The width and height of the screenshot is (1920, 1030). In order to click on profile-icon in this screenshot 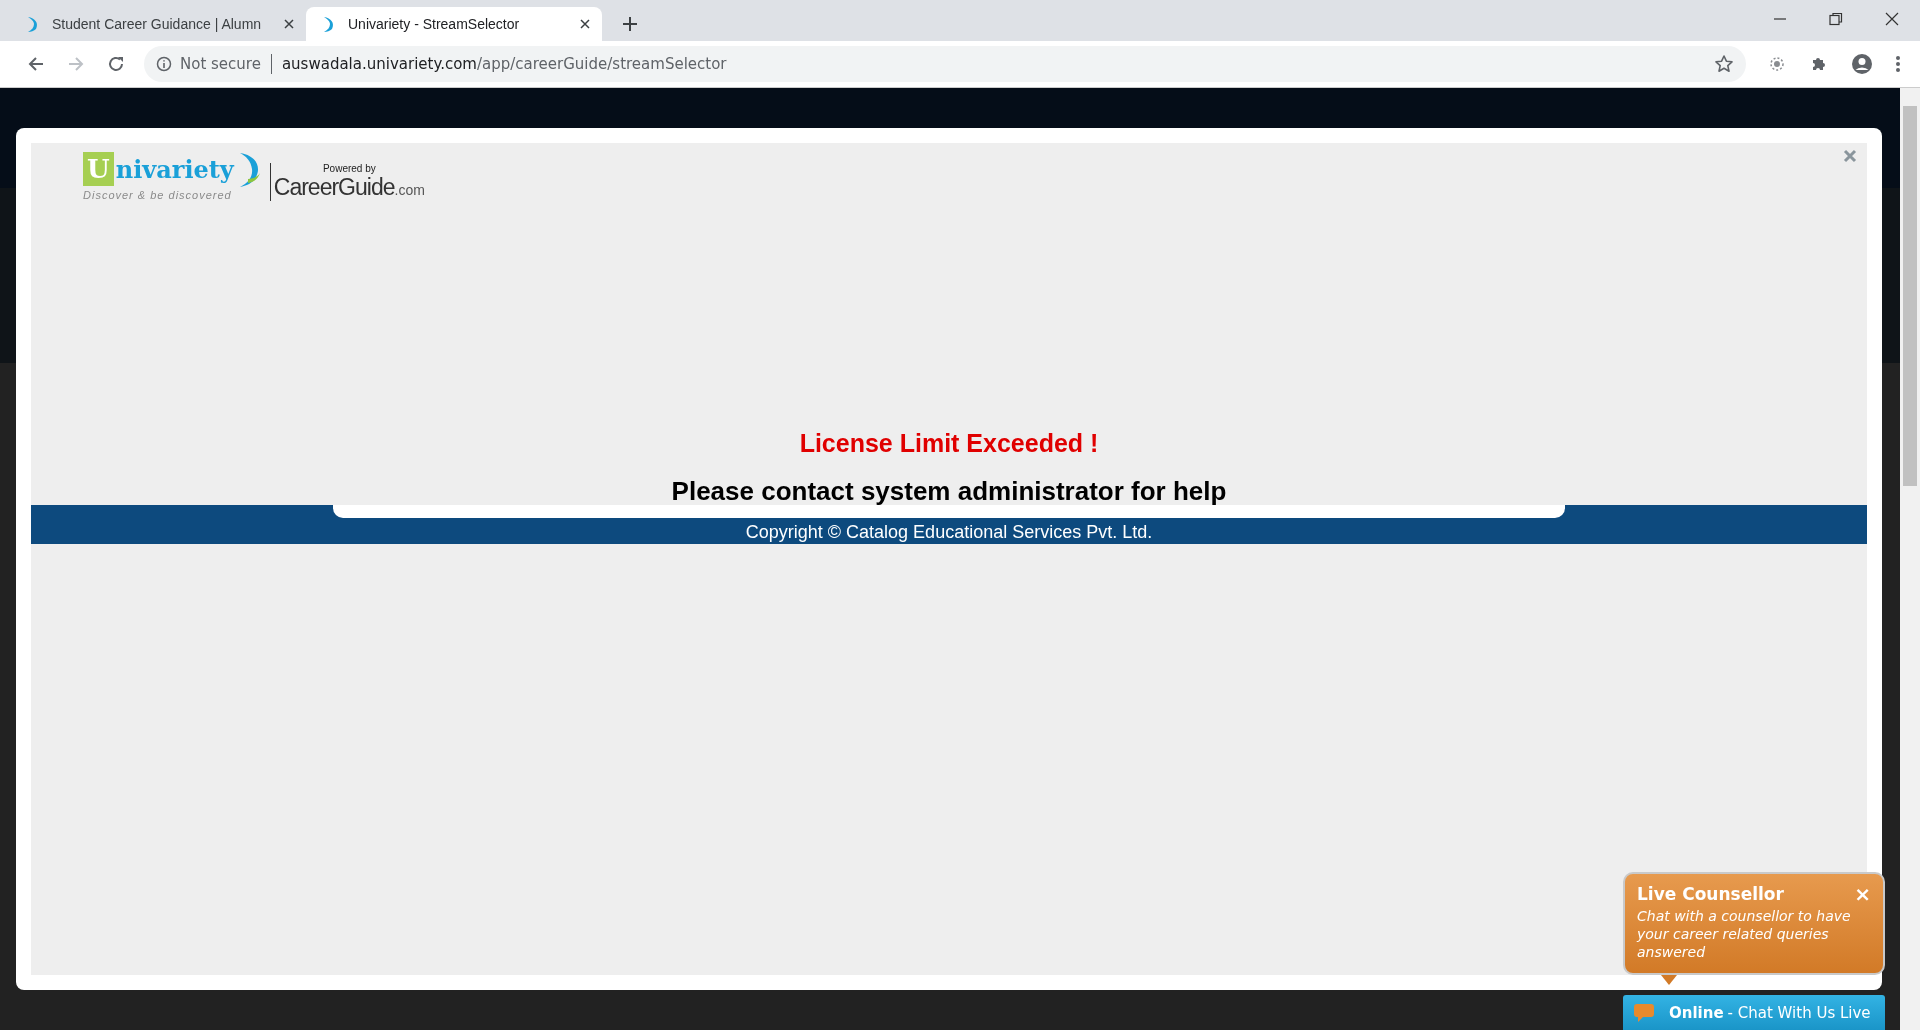, I will do `click(1862, 64)`.